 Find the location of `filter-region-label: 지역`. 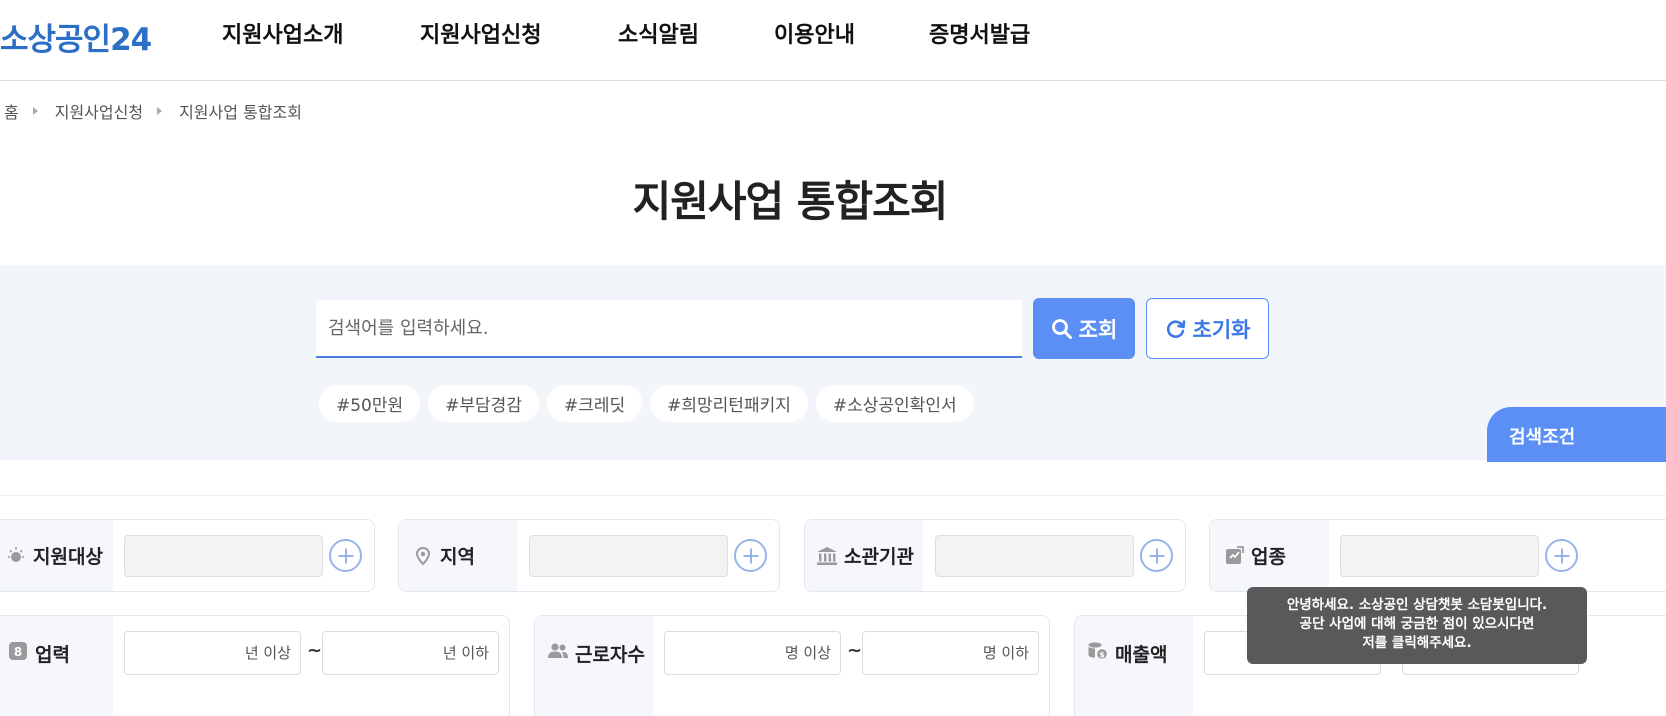

filter-region-label: 지역 is located at coordinates (458, 555).